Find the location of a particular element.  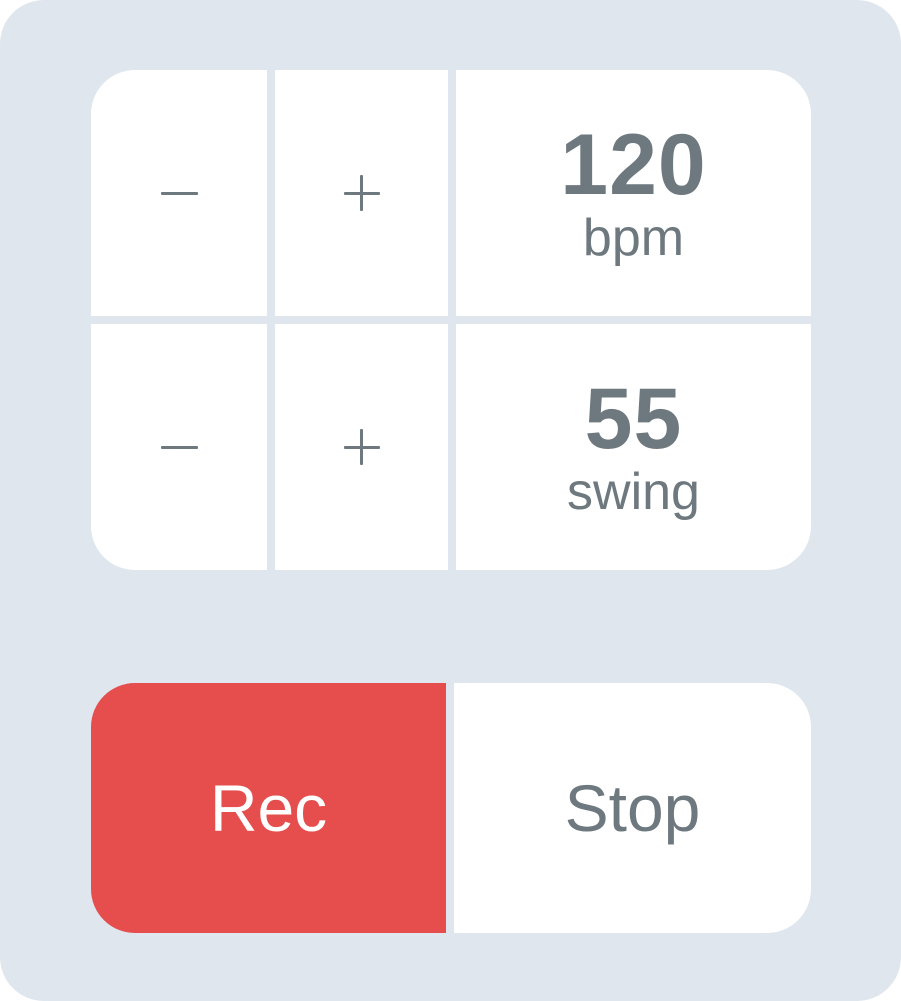

swing-readout: 55 swing is located at coordinates (633, 447).